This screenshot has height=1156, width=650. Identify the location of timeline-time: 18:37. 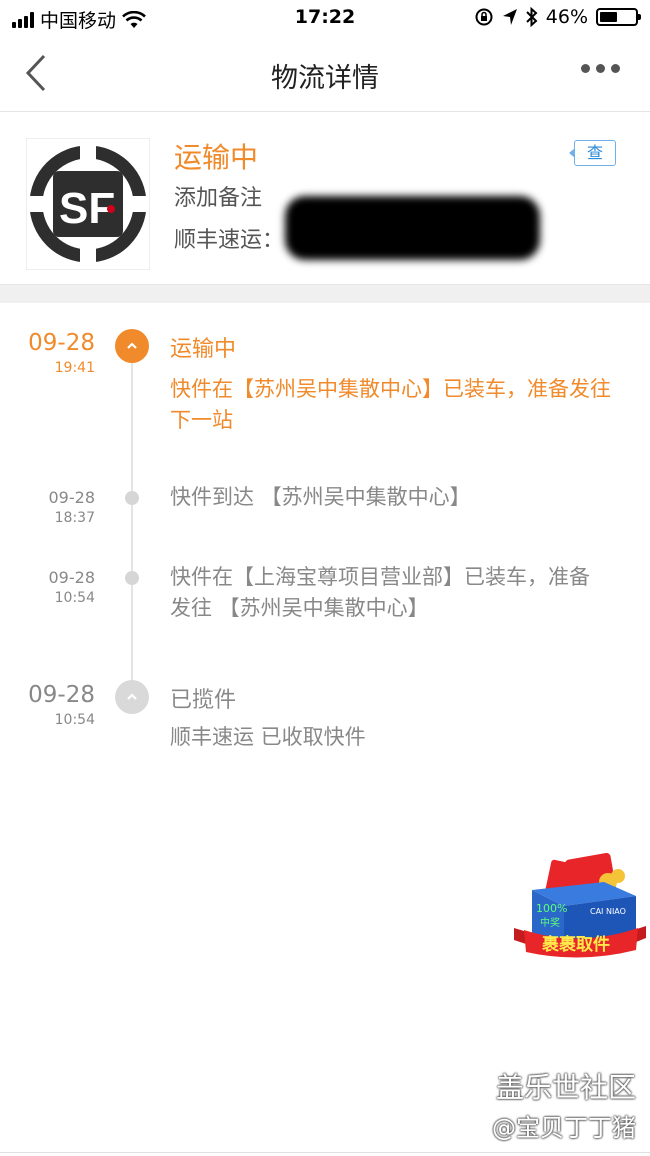
(74, 518).